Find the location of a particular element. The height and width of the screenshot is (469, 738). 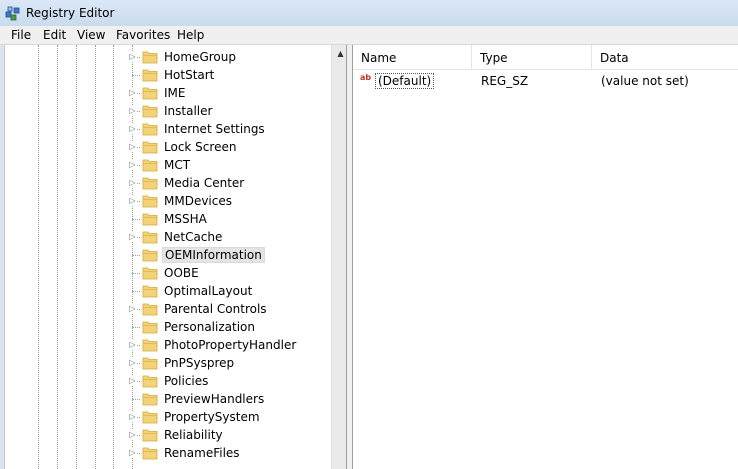

tree-key-row: ▷ PnPSysprep is located at coordinates (170, 363).